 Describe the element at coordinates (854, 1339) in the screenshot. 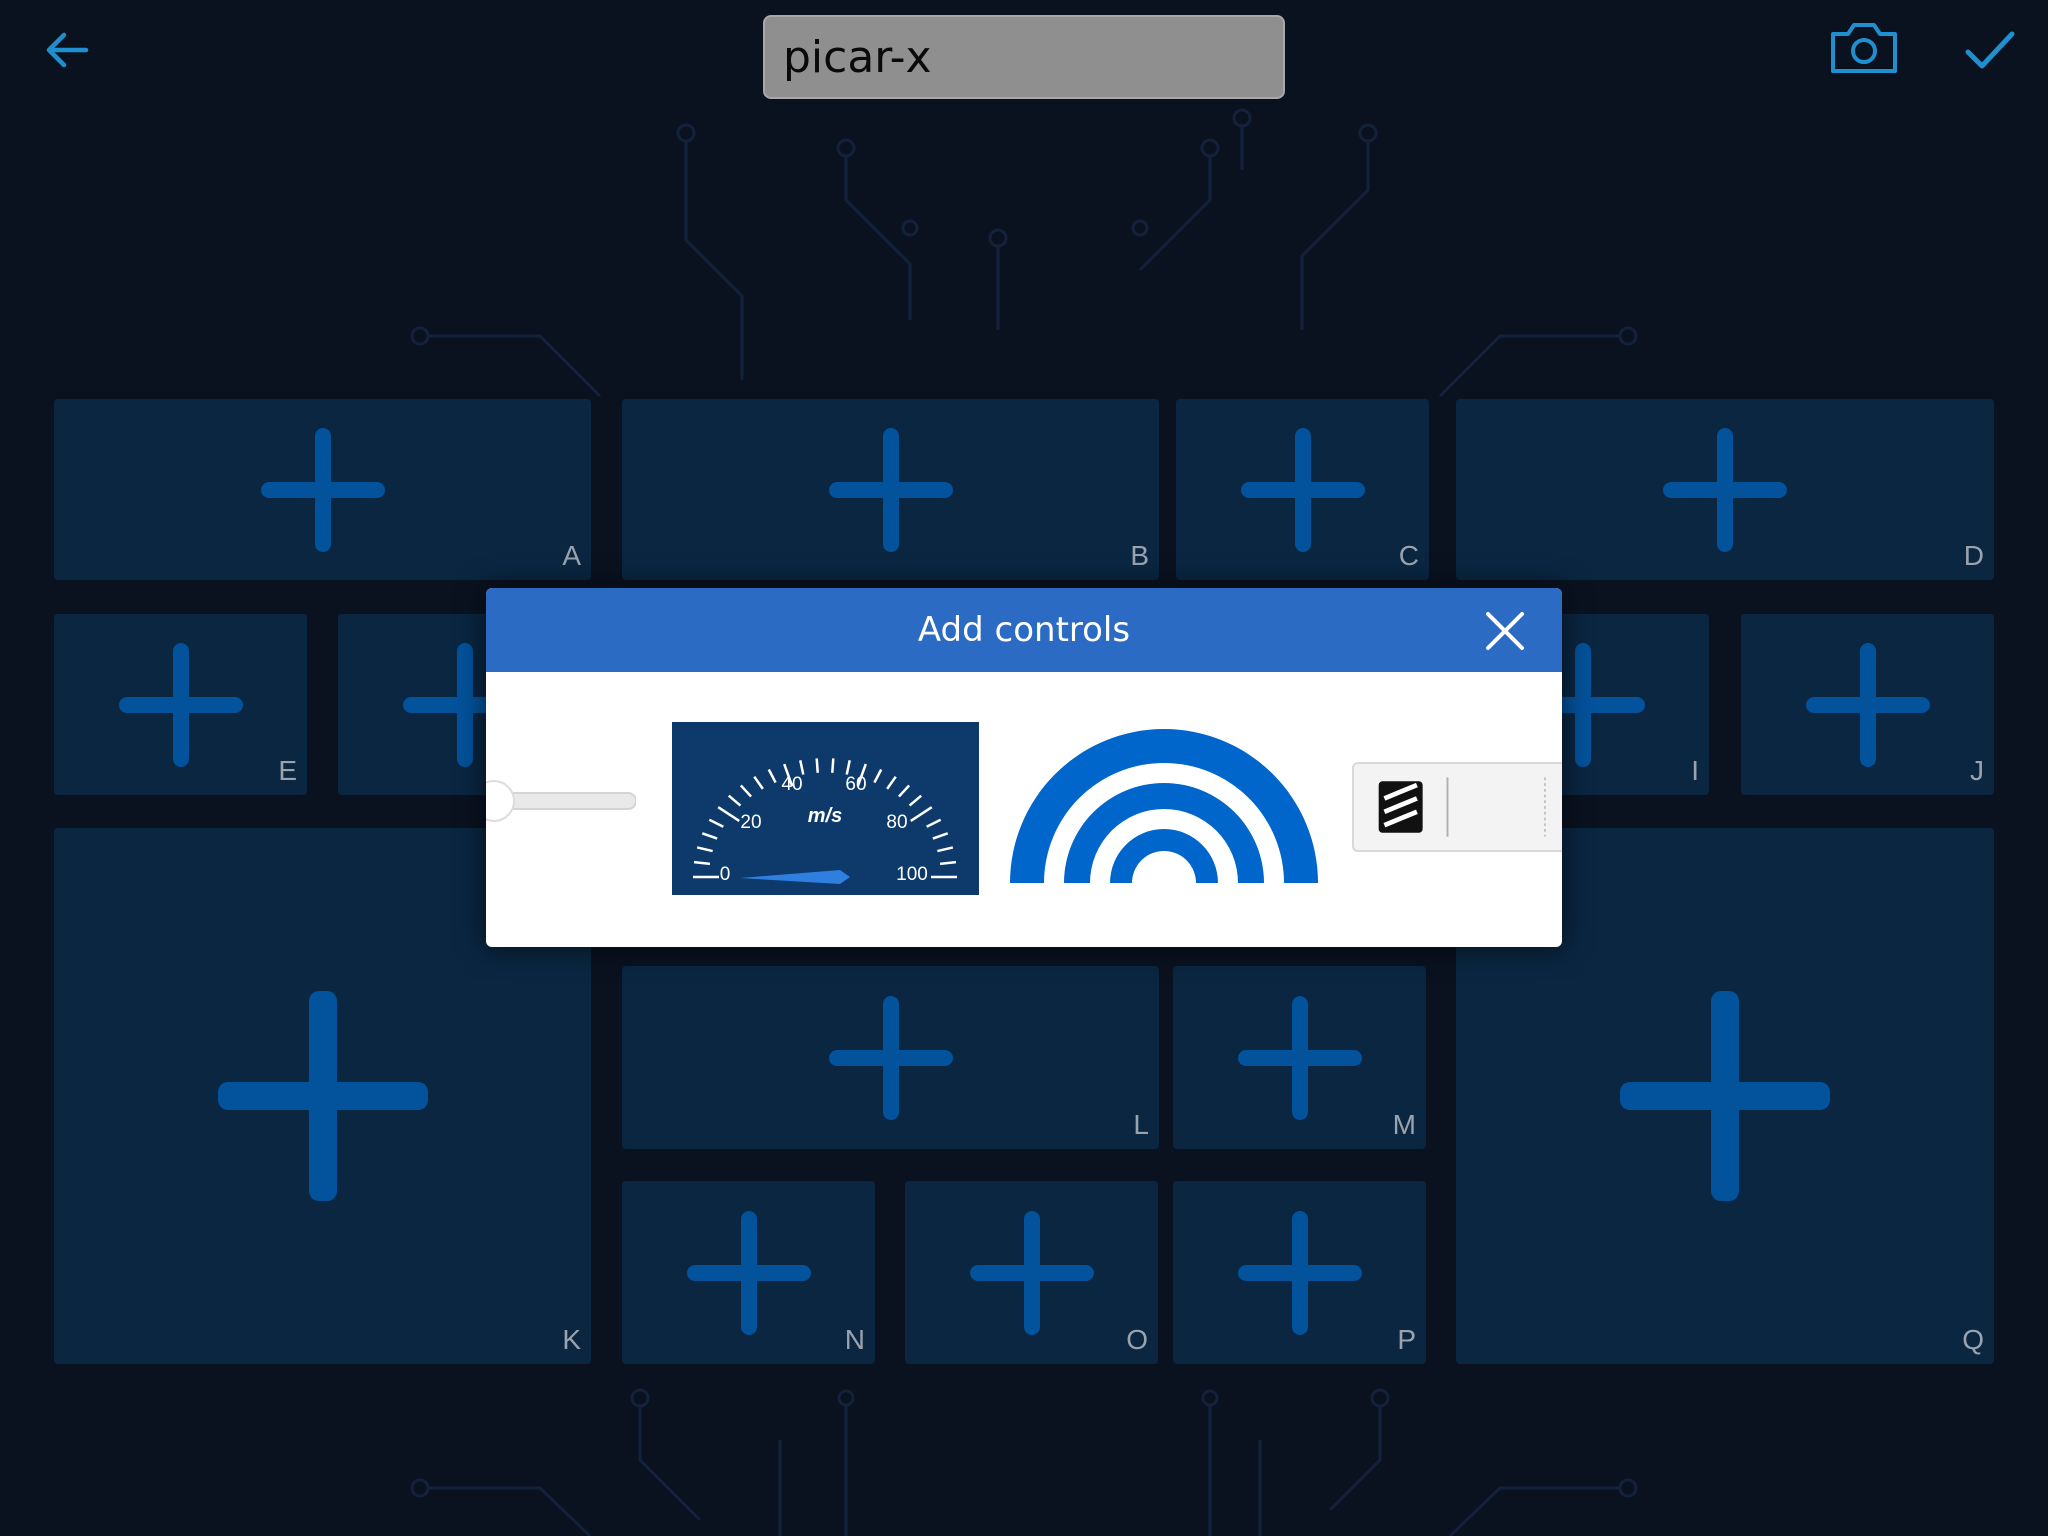

I see `tile-label: N` at that location.